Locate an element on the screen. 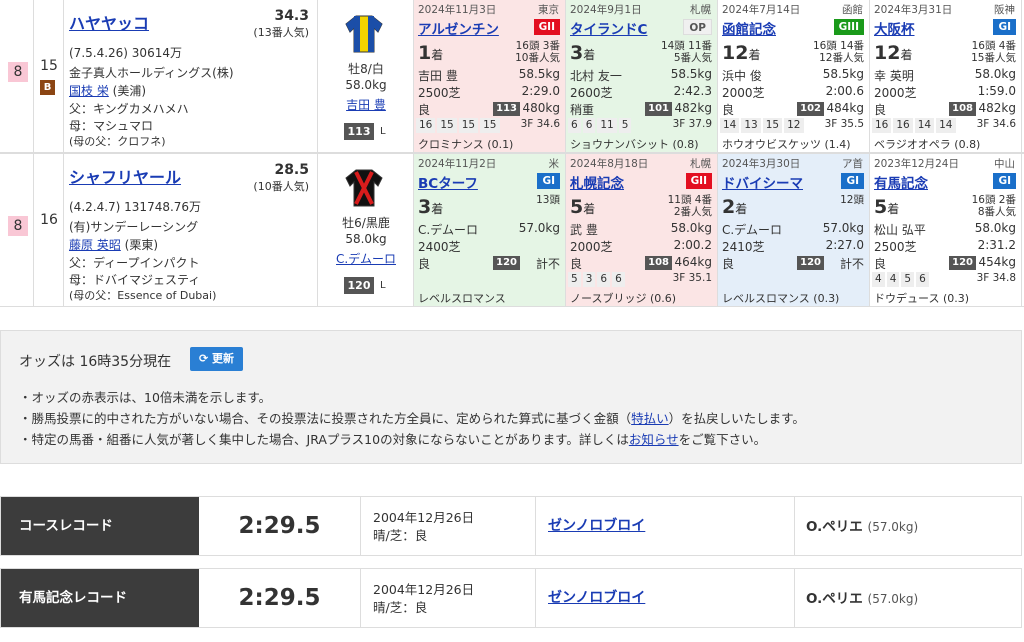  track-condition: 稍重 is located at coordinates (582, 110).